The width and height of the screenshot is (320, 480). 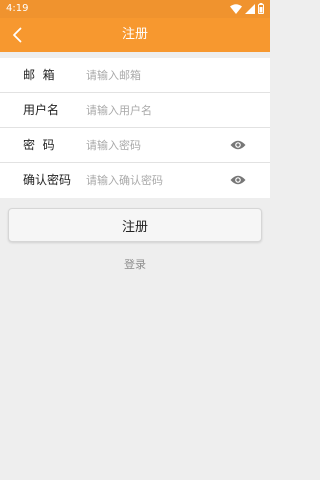 I want to click on password-field, so click(x=156, y=145).